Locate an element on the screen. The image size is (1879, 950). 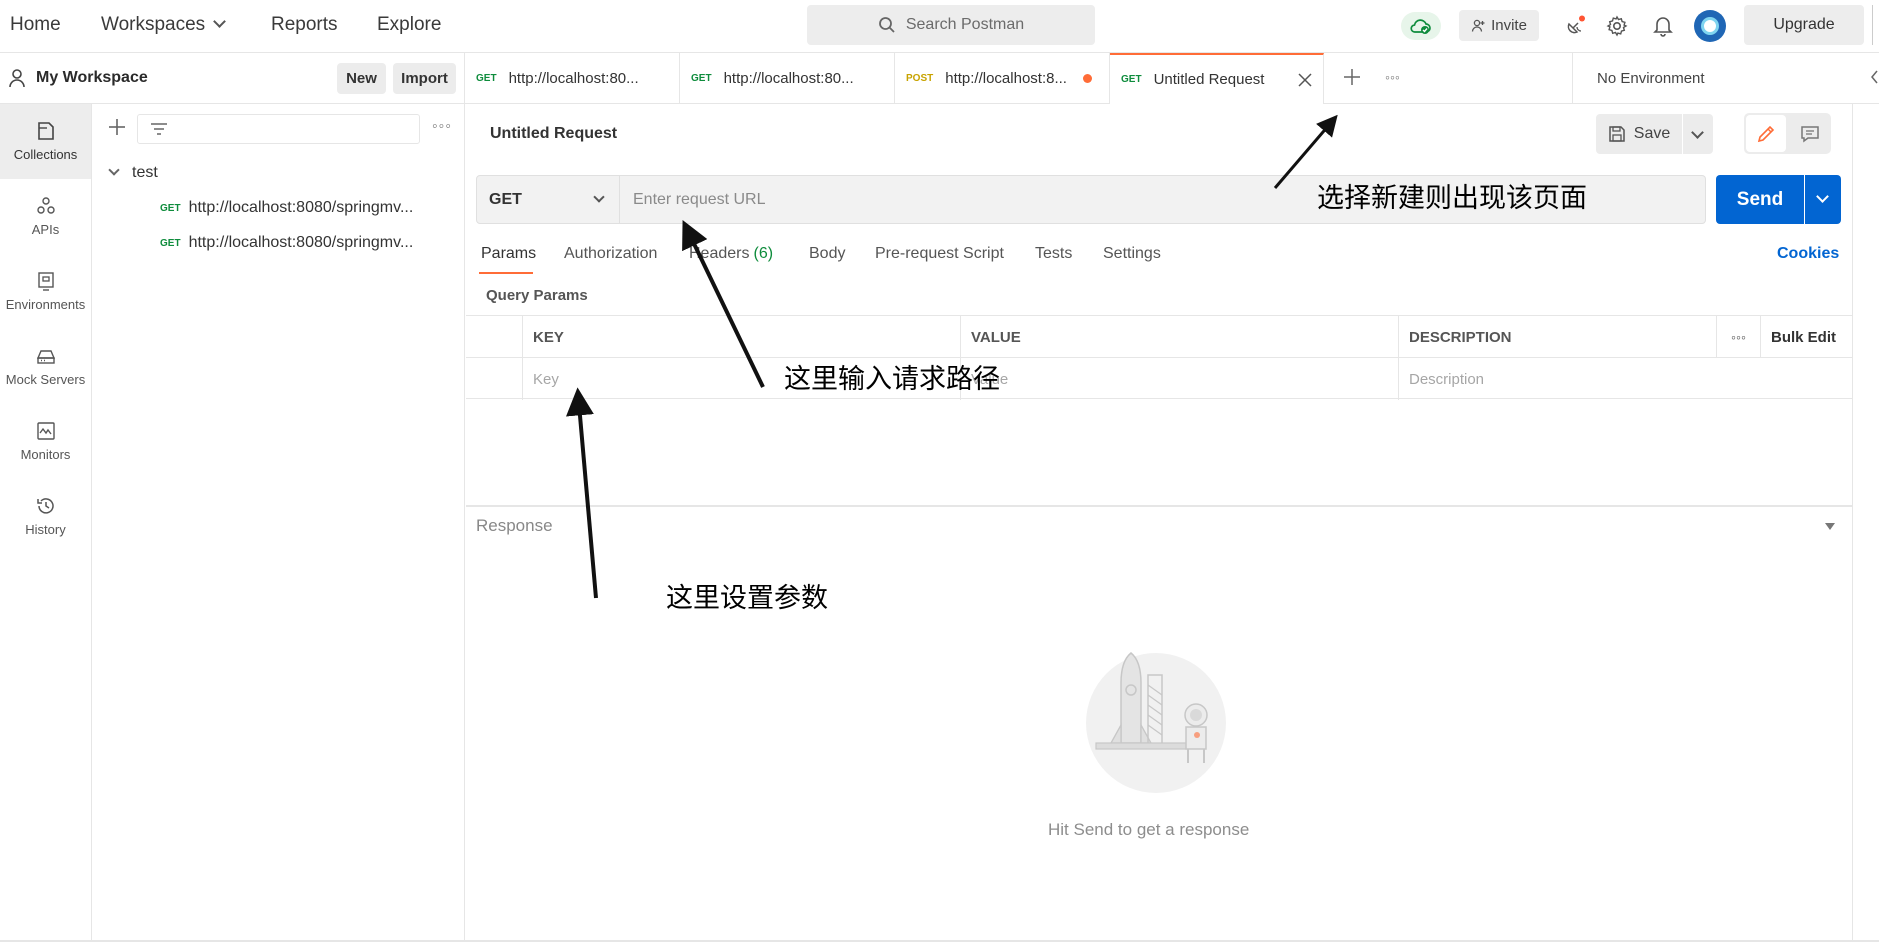
cookies-link: Cookies is located at coordinates (1808, 254).